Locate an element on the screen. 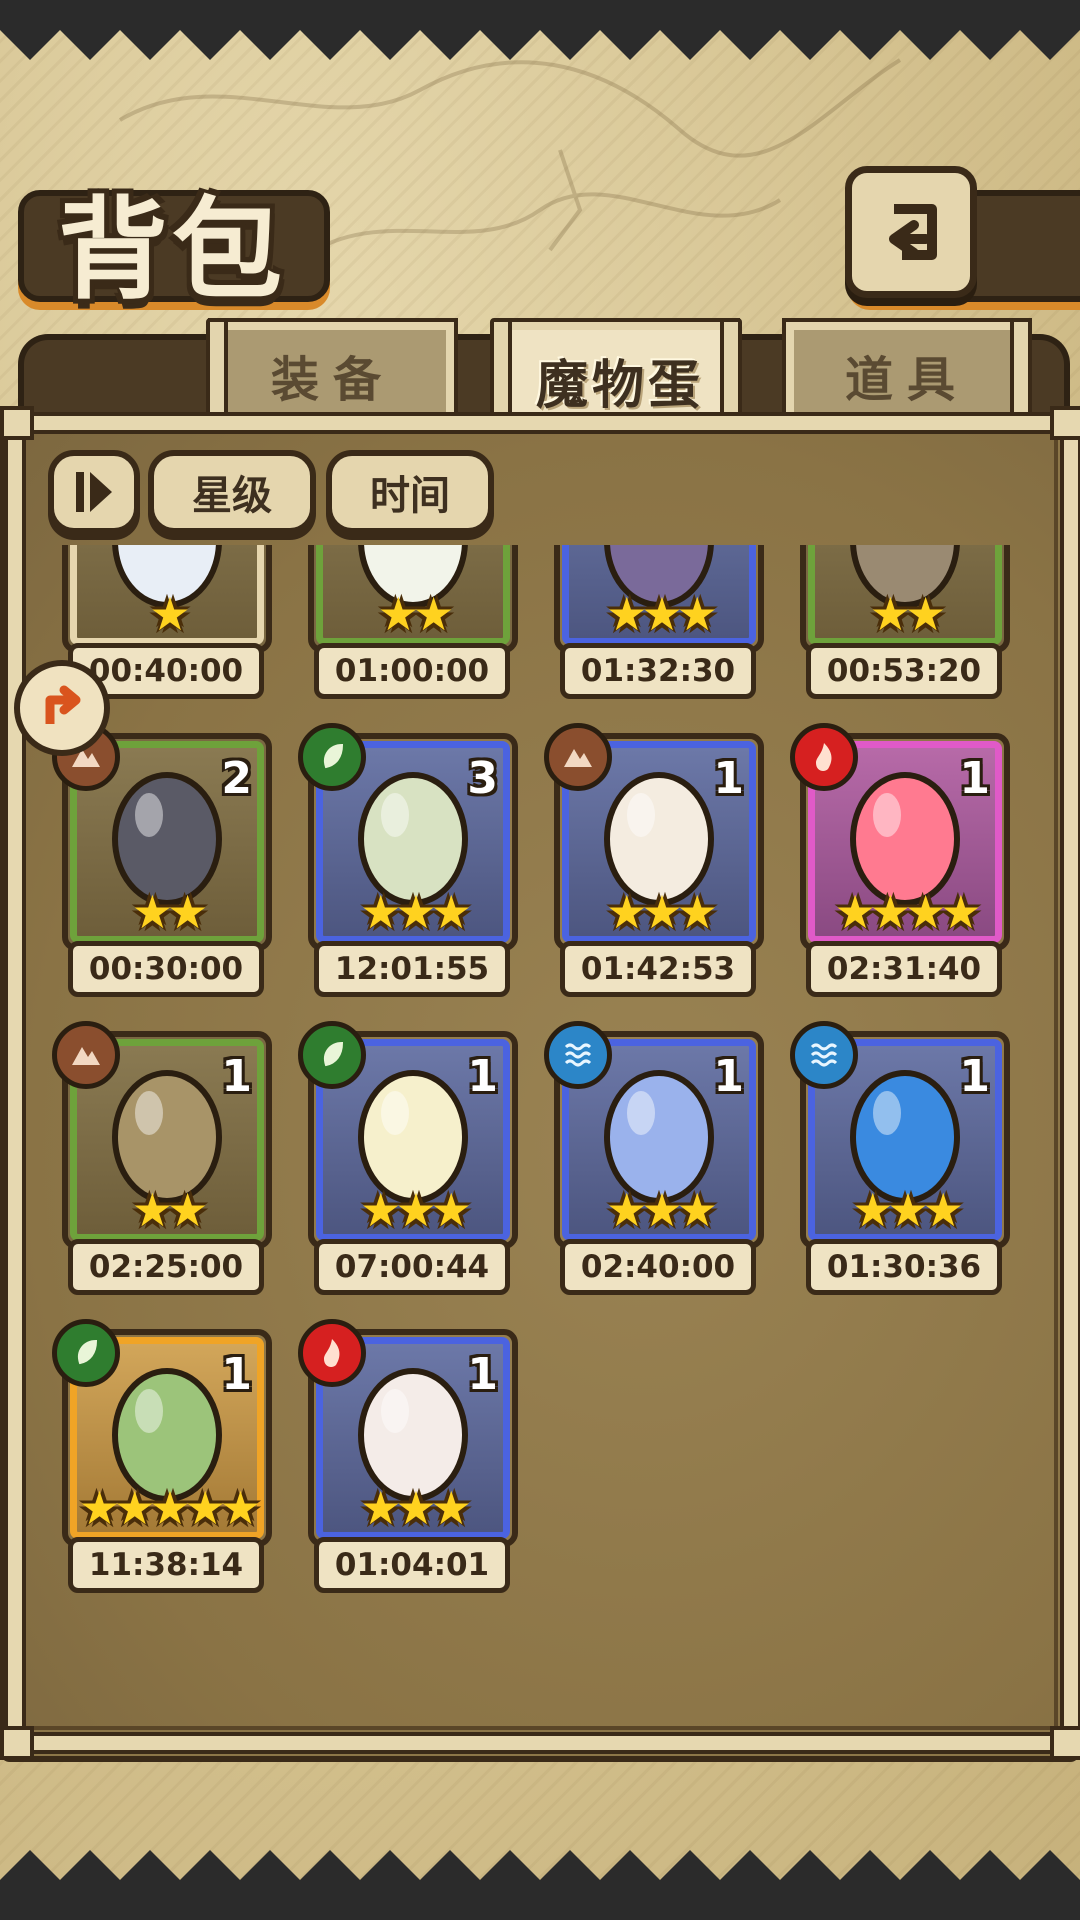  sort-by-time-label: 时间 is located at coordinates (410, 496).